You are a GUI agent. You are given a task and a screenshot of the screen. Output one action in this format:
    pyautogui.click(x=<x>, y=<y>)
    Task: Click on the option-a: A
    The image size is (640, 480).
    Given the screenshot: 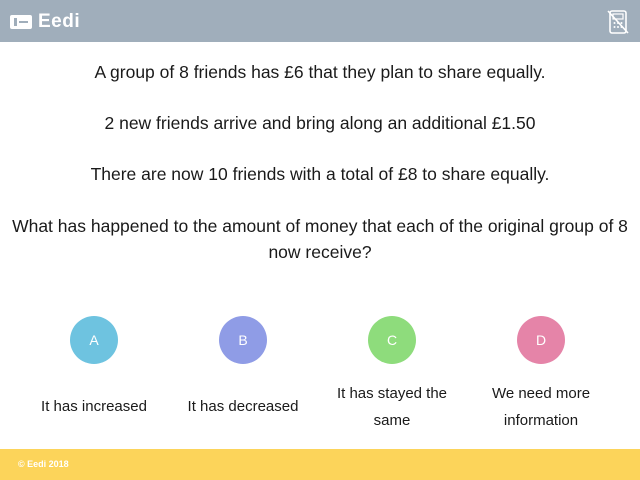 What is the action you would take?
    pyautogui.click(x=94, y=340)
    